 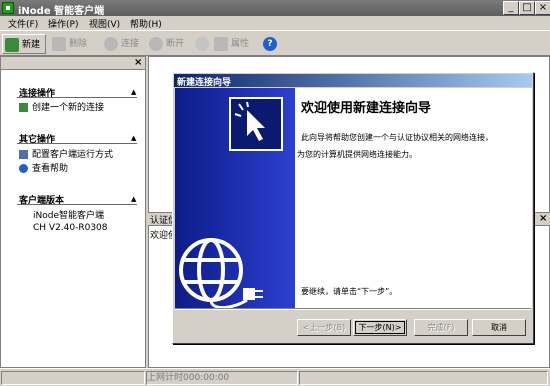 What do you see at coordinates (166, 44) in the screenshot?
I see `disconnect-button: 断开` at bounding box center [166, 44].